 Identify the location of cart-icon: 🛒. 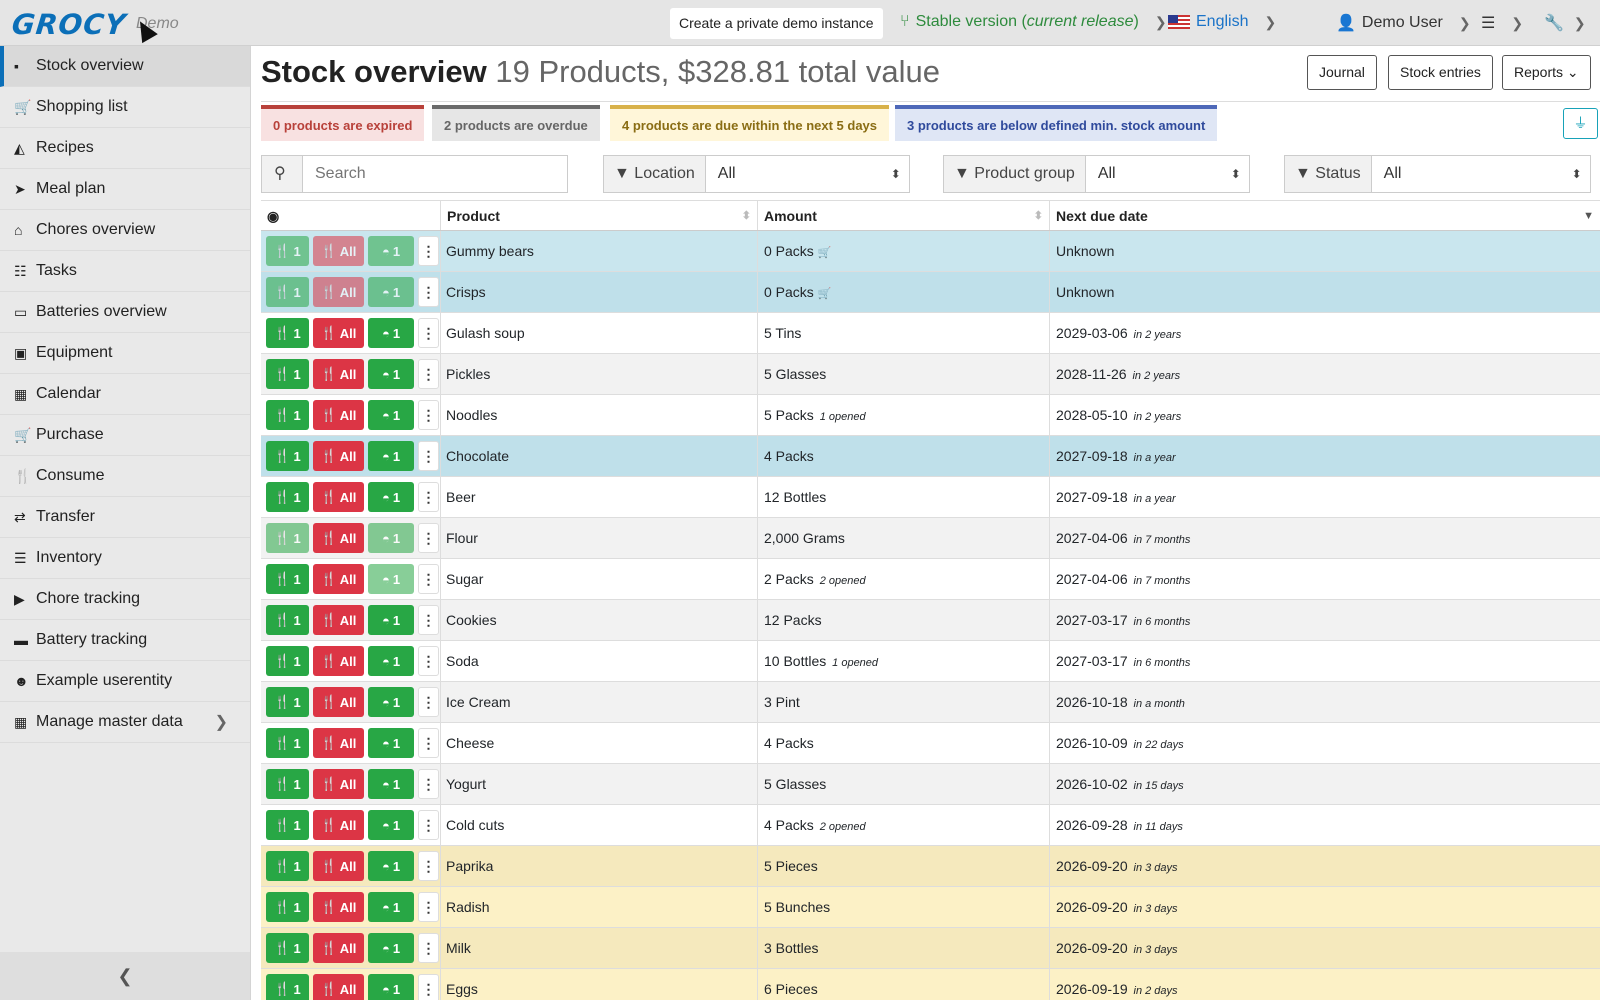
(825, 294).